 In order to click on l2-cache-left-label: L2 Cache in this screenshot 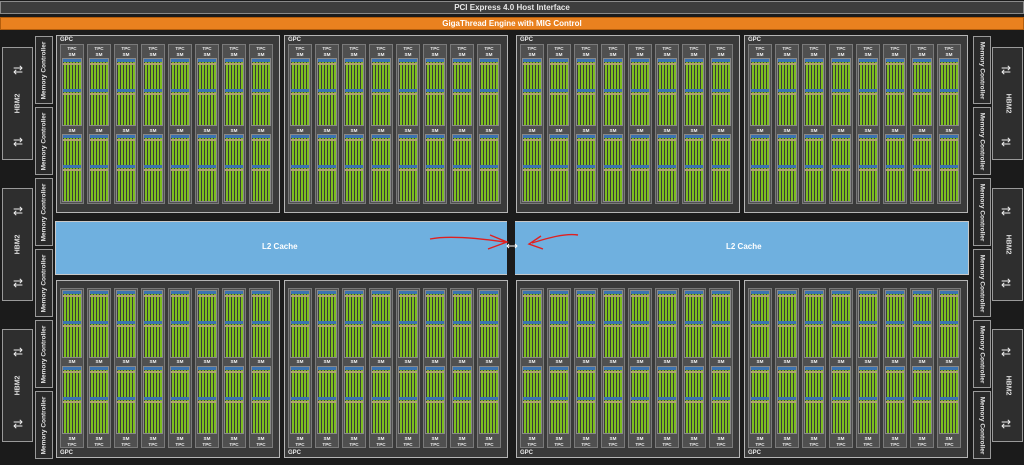, I will do `click(280, 246)`.